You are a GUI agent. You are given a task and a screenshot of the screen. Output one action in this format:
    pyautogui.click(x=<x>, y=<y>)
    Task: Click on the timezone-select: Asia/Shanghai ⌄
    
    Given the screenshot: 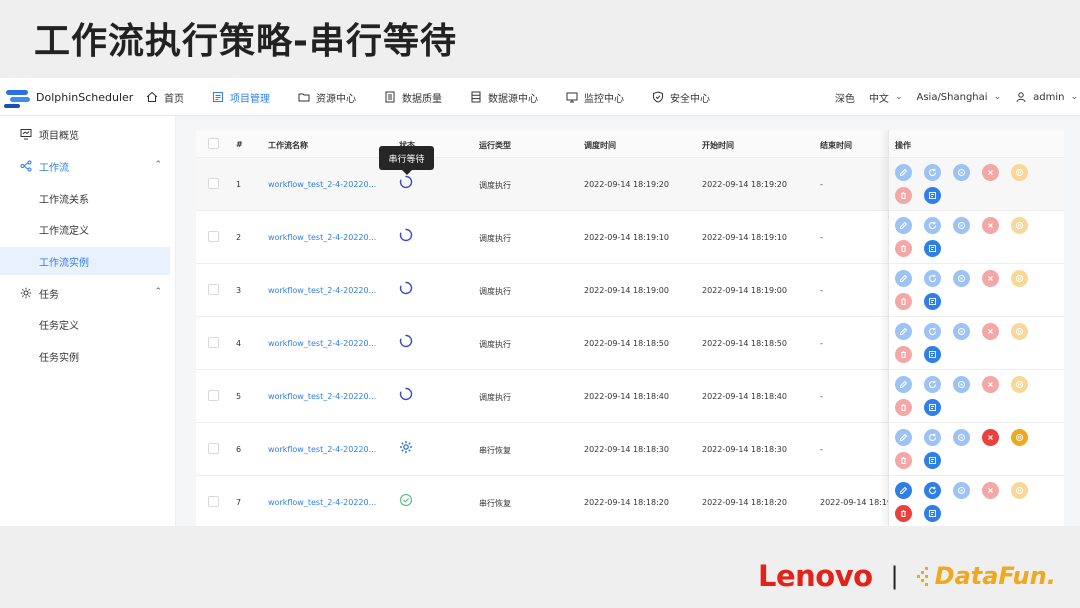 What is the action you would take?
    pyautogui.click(x=958, y=97)
    